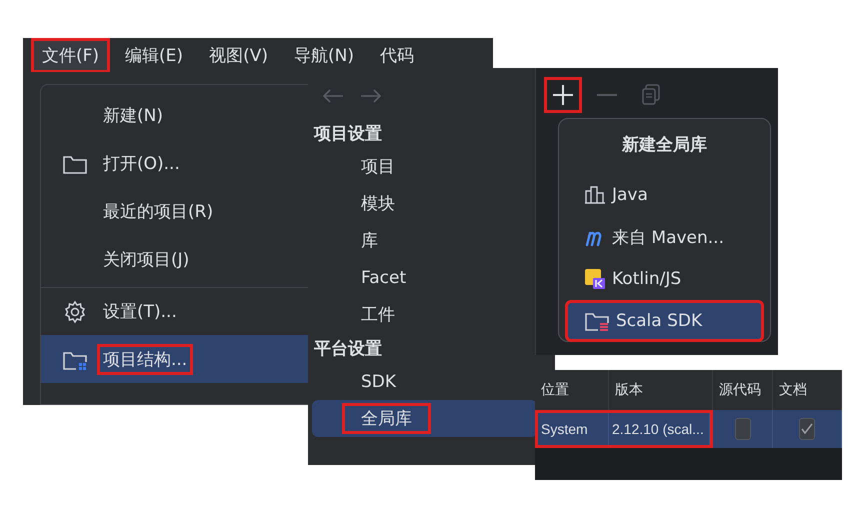 The width and height of the screenshot is (862, 506). Describe the element at coordinates (424, 203) in the screenshot. I see `sidebar-item: 模块` at that location.